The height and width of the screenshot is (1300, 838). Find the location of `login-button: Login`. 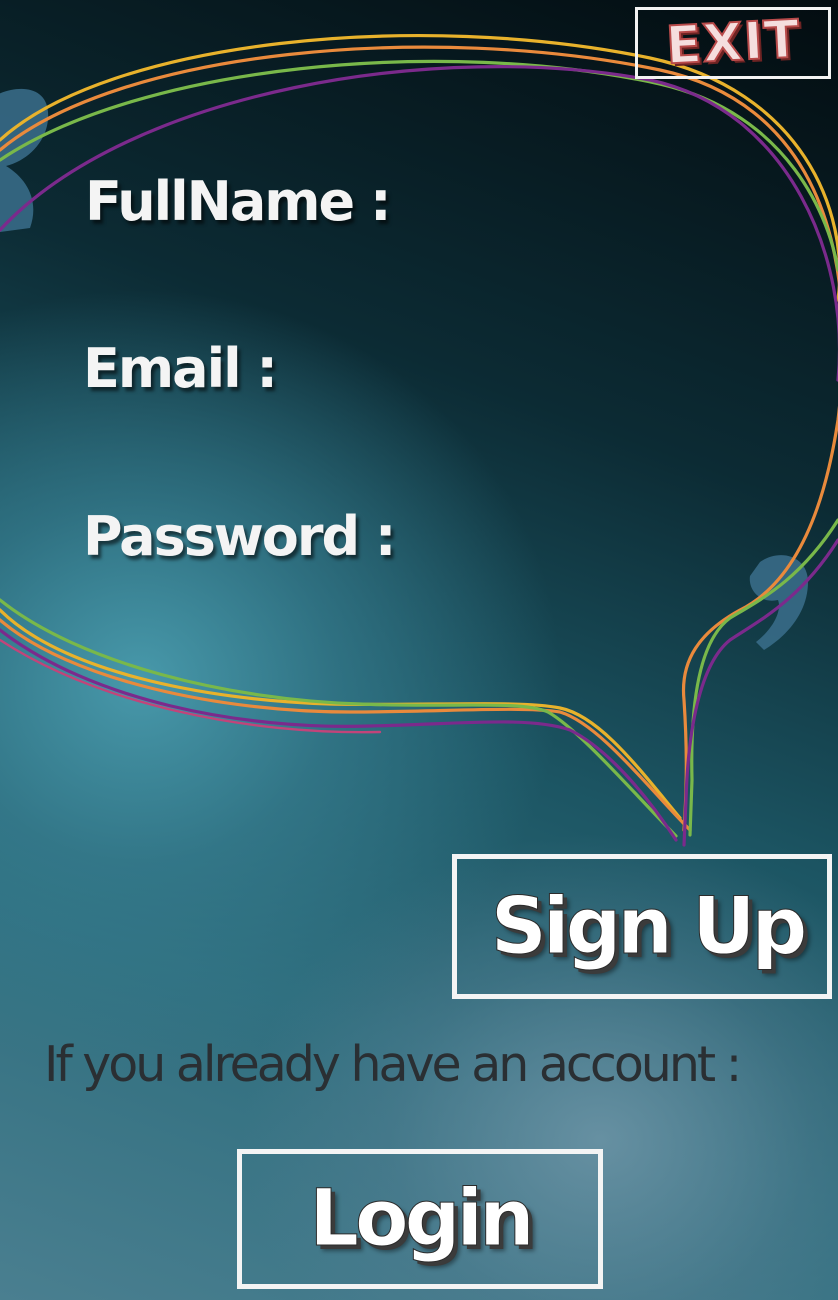

login-button: Login is located at coordinates (420, 1219).